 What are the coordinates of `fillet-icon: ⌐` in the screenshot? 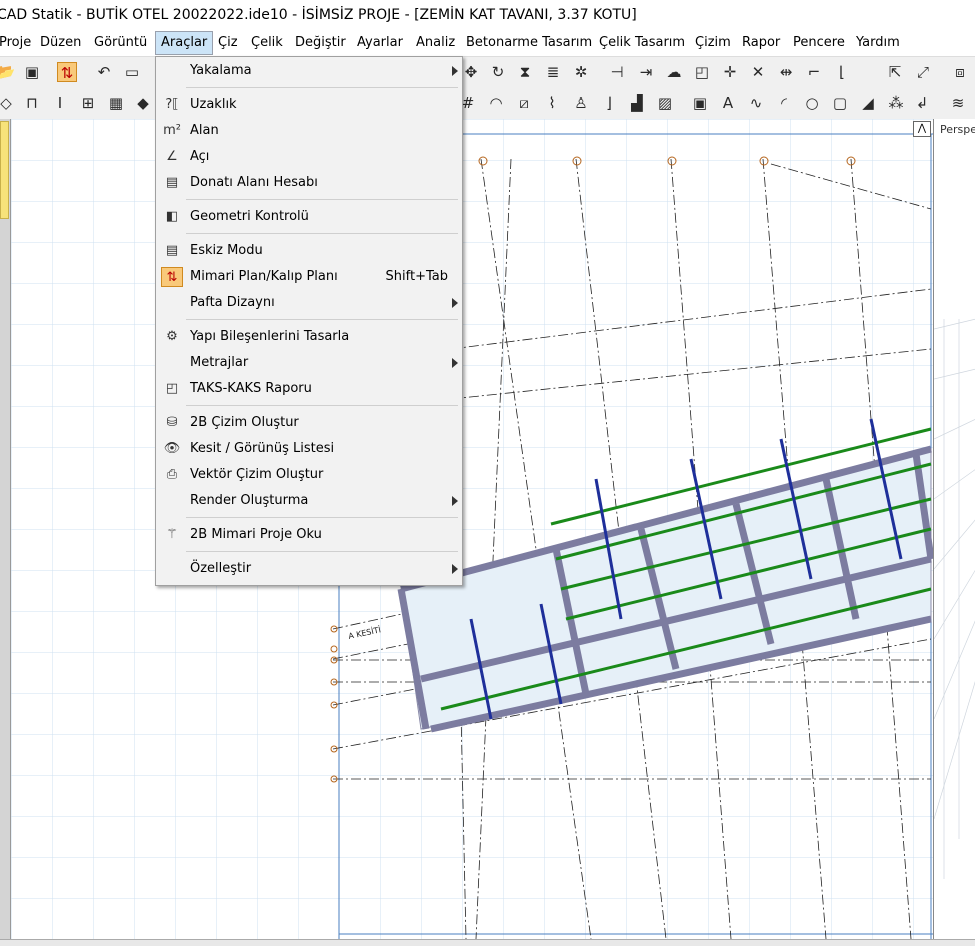 It's located at (814, 72).